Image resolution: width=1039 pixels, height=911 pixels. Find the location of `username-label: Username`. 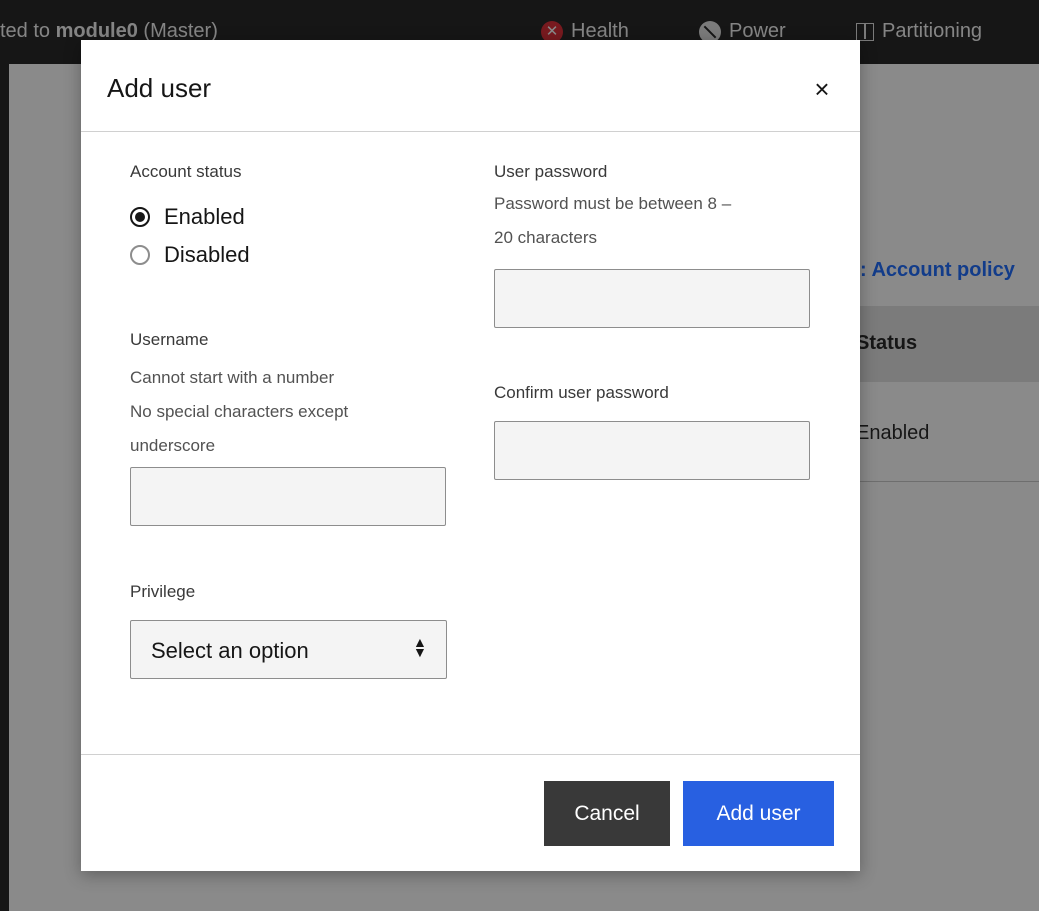

username-label: Username is located at coordinates (169, 339).